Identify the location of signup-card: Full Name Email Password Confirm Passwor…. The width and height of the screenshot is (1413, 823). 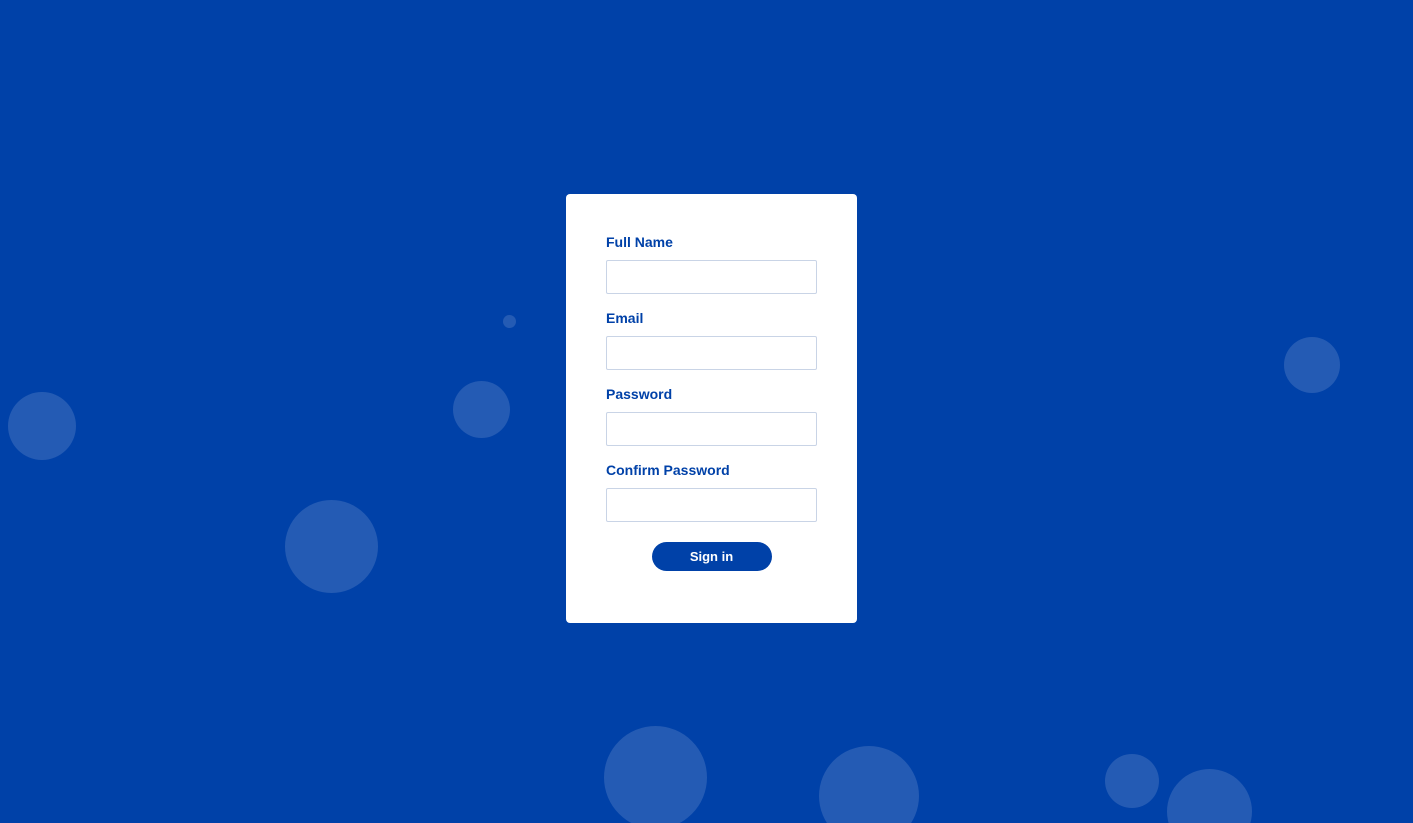
(711, 408).